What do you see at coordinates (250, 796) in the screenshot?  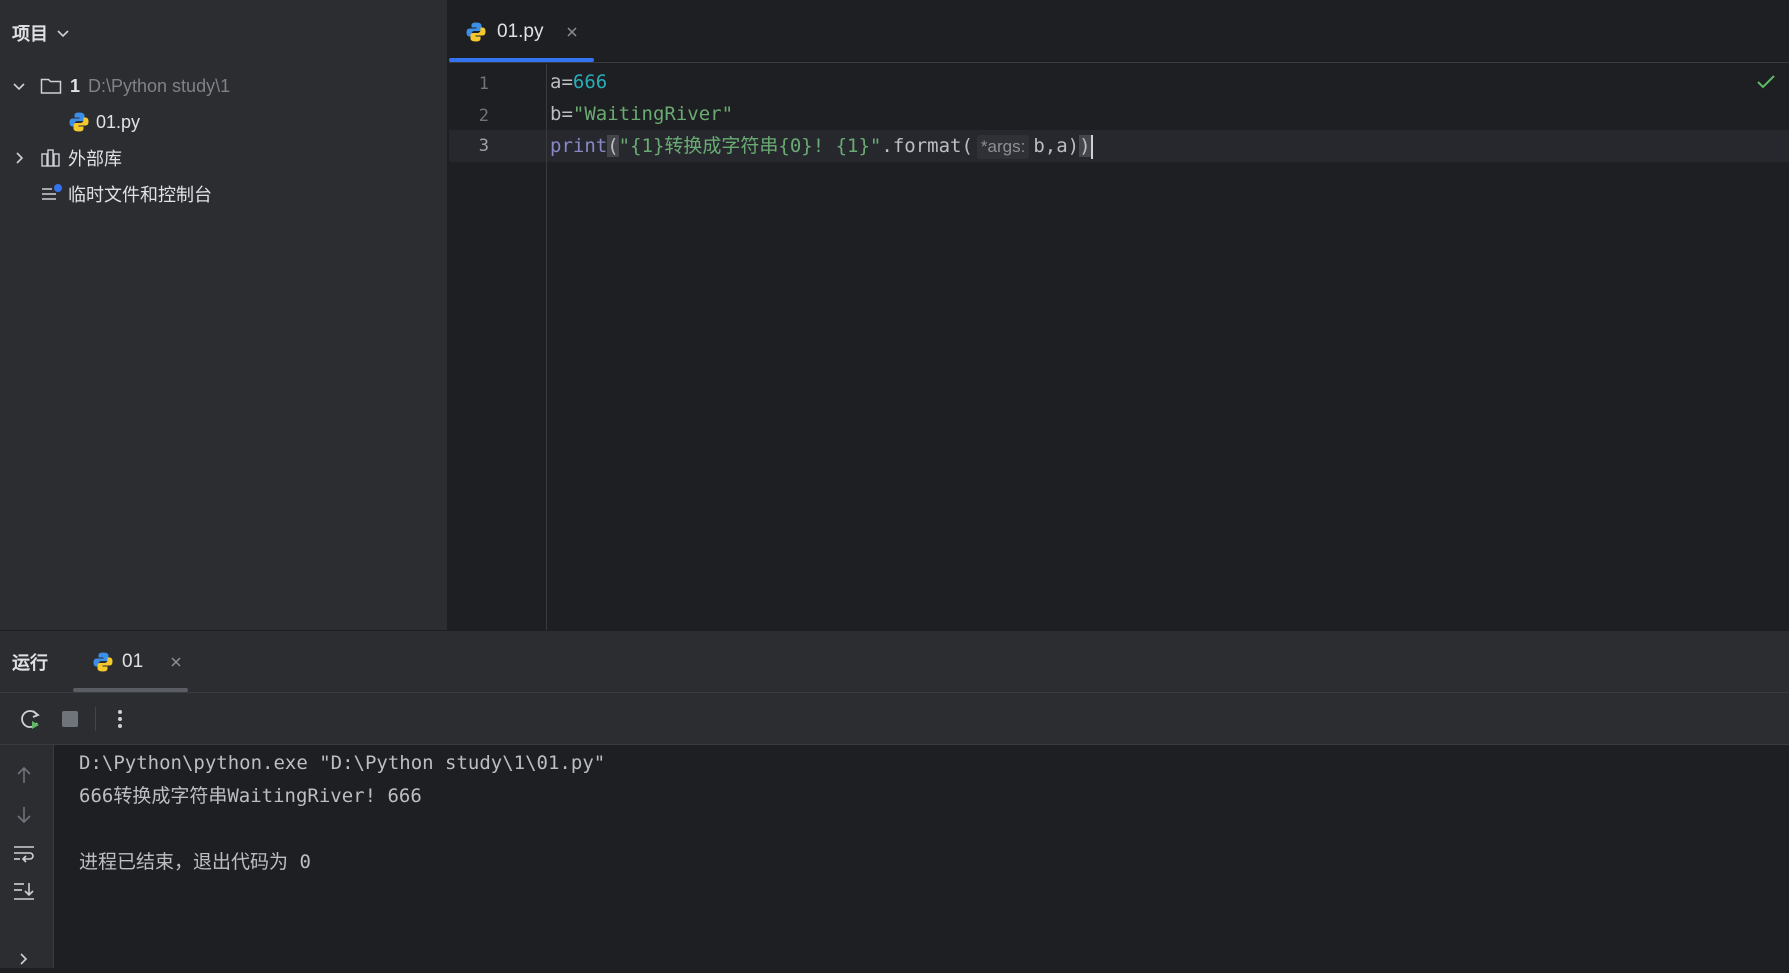 I see `console-line-output: 666转换成字符串WaitingRiver! 666` at bounding box center [250, 796].